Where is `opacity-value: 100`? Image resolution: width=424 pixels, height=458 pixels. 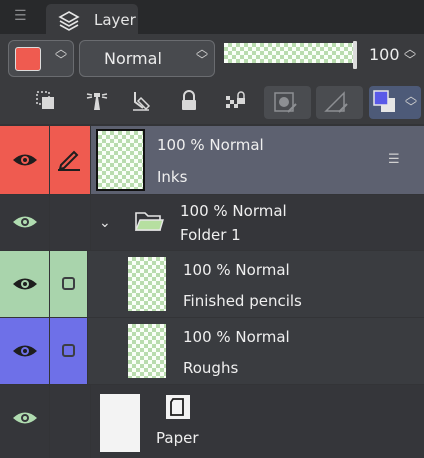
opacity-value: 100 is located at coordinates (384, 54).